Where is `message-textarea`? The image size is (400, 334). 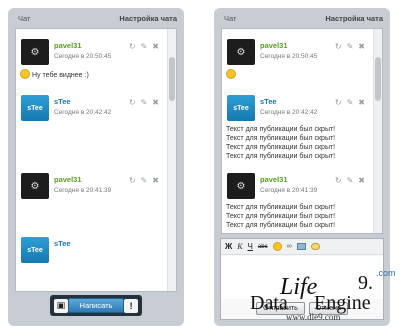 message-textarea is located at coordinates (302, 277).